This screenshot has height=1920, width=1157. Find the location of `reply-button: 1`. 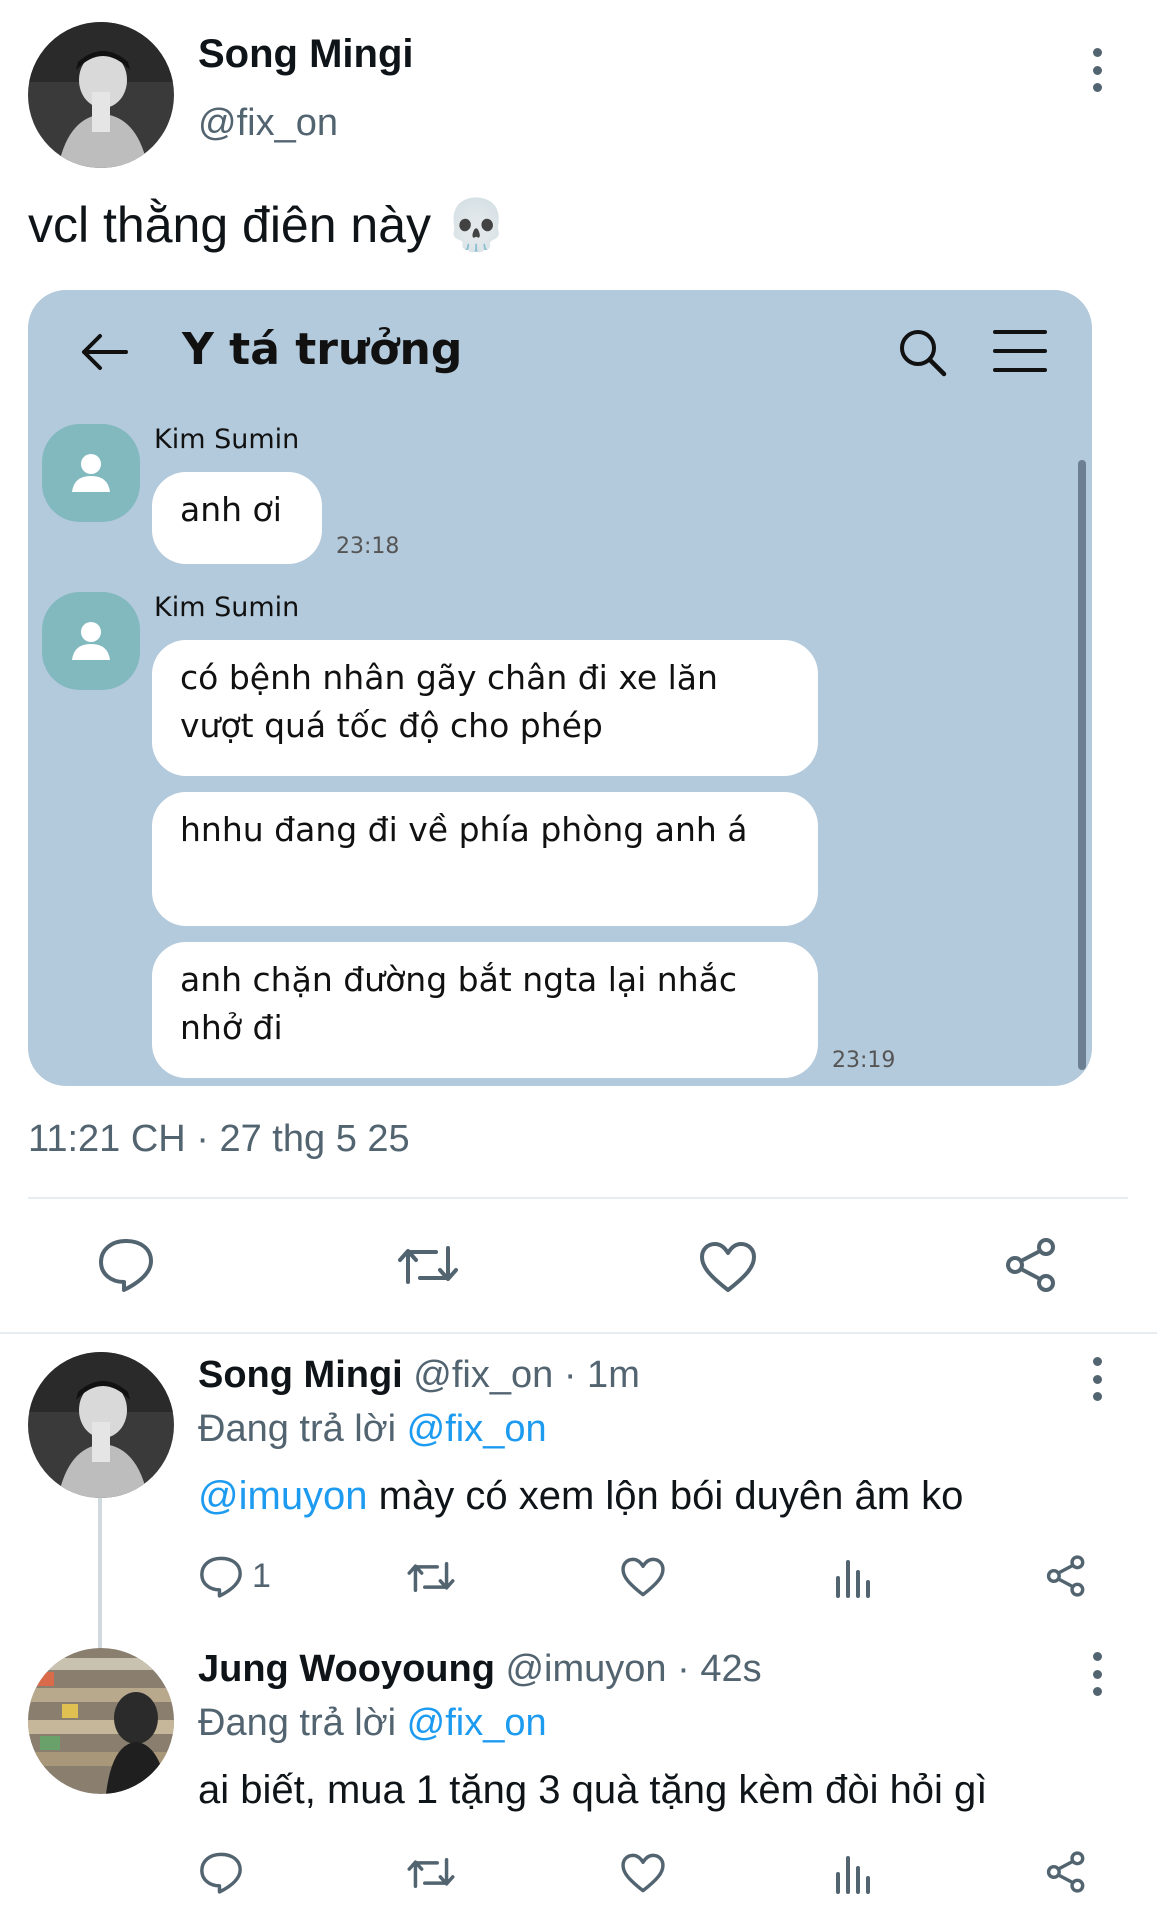

reply-button: 1 is located at coordinates (234, 1576).